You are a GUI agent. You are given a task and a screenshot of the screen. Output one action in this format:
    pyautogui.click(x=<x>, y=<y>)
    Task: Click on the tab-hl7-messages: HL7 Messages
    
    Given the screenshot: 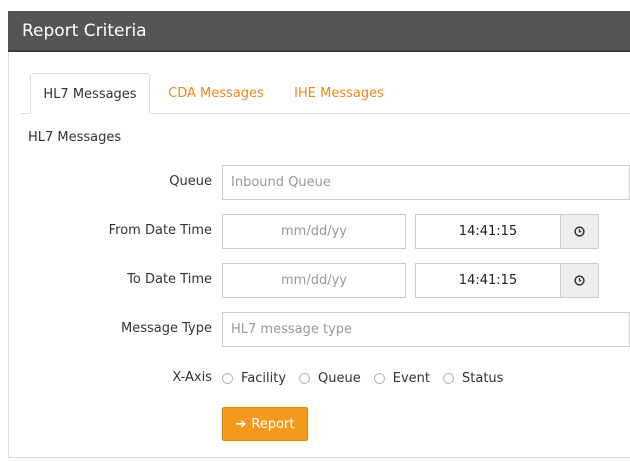 What is the action you would take?
    pyautogui.click(x=90, y=93)
    